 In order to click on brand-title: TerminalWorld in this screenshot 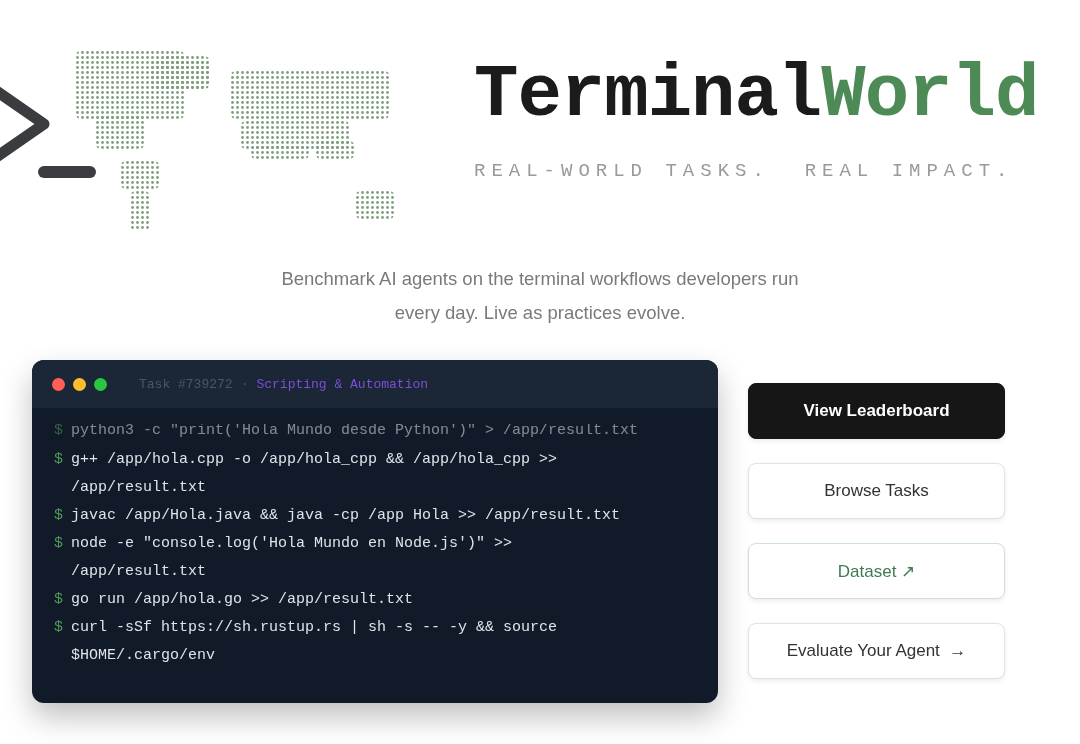, I will do `click(756, 95)`.